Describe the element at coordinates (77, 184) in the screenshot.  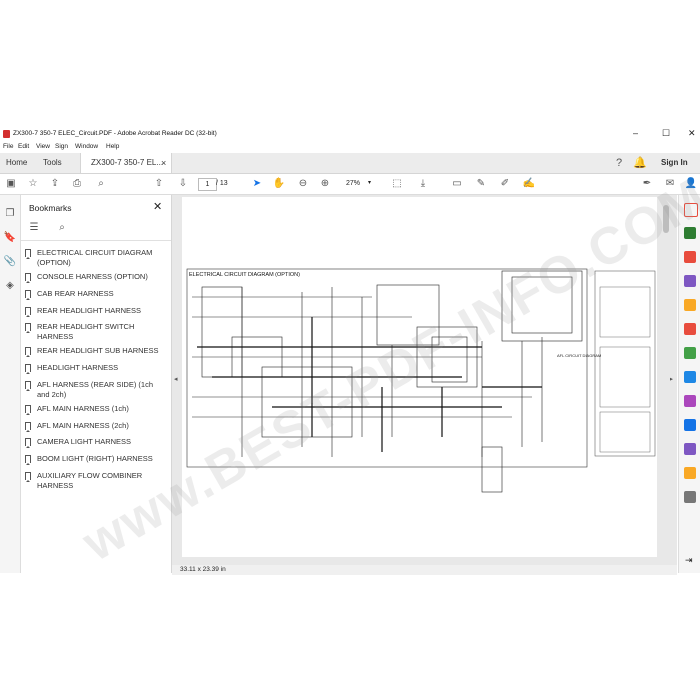
I see `print-icon: ⎙` at that location.